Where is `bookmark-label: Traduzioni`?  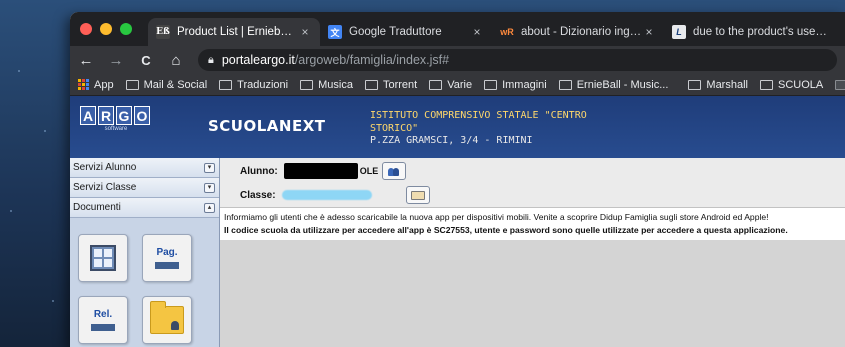
bookmark-label: Traduzioni is located at coordinates (263, 84).